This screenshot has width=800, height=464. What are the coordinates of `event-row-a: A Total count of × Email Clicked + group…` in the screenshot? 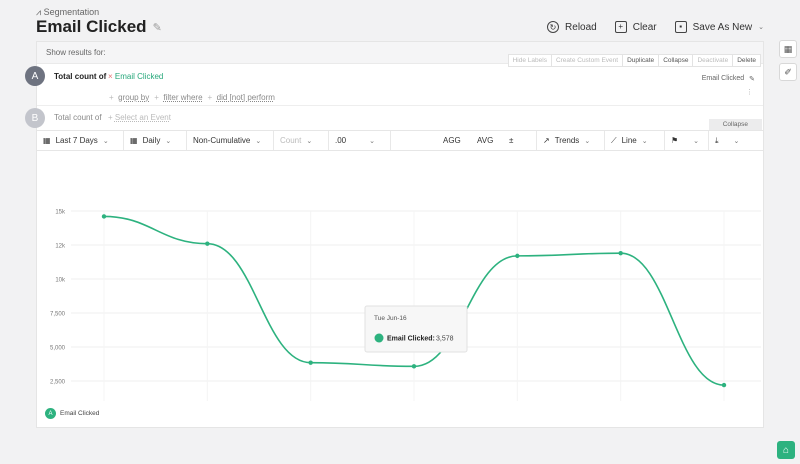 It's located at (394, 85).